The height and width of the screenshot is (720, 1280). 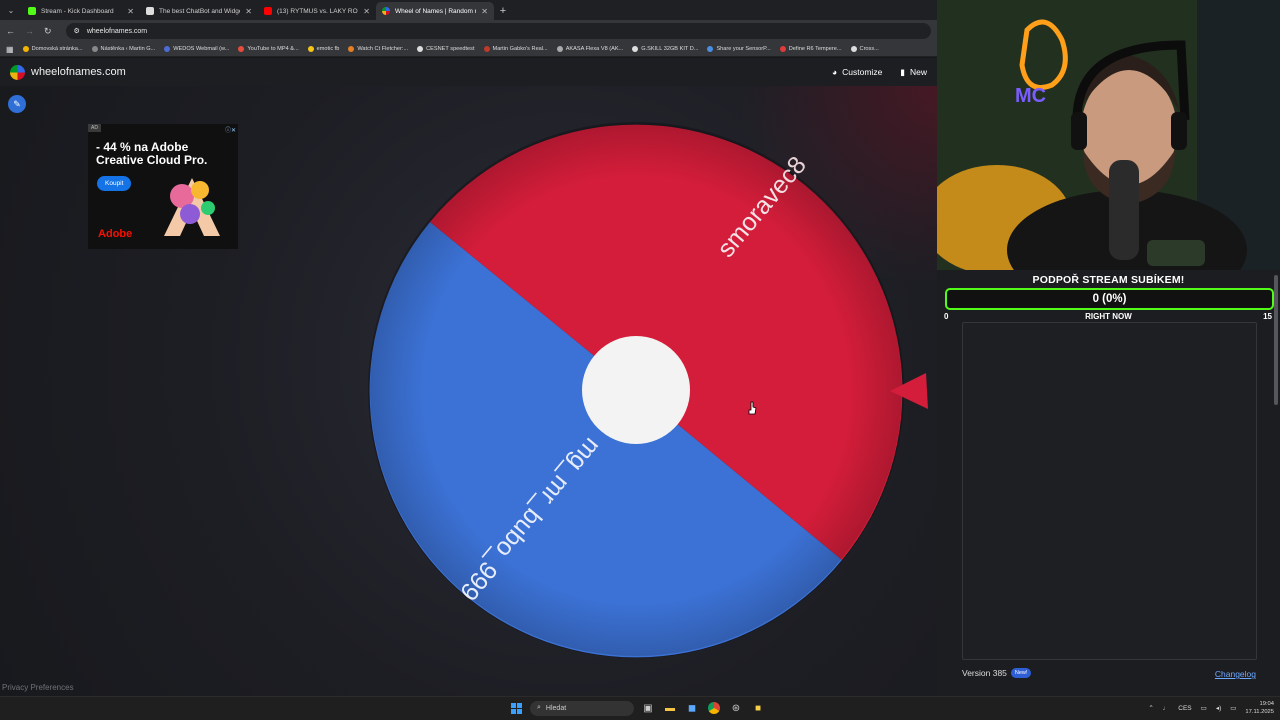 What do you see at coordinates (1150, 708) in the screenshot?
I see `chevron-up-icon: ⌃` at bounding box center [1150, 708].